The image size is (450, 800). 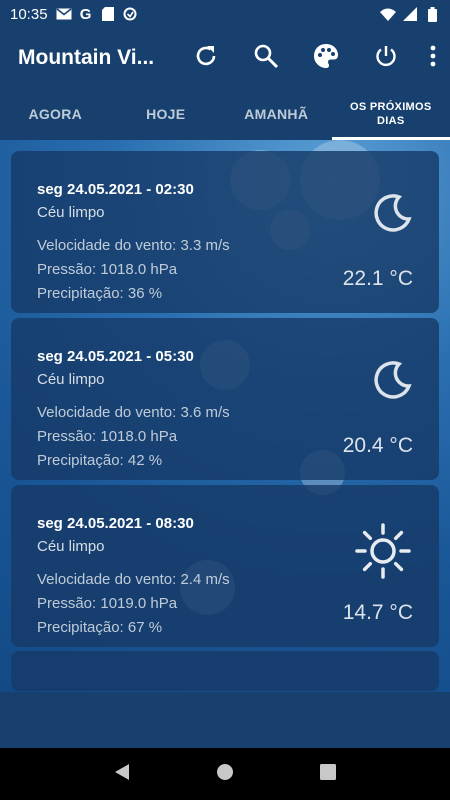 I want to click on back-icon, so click(x=122, y=774).